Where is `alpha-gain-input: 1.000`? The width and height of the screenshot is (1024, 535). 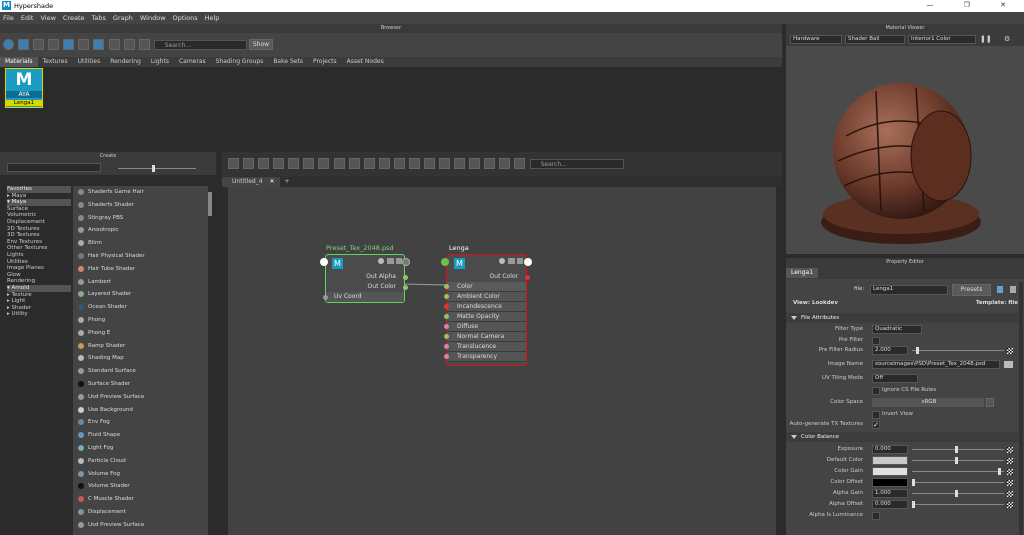
alpha-gain-input: 1.000 is located at coordinates (890, 493).